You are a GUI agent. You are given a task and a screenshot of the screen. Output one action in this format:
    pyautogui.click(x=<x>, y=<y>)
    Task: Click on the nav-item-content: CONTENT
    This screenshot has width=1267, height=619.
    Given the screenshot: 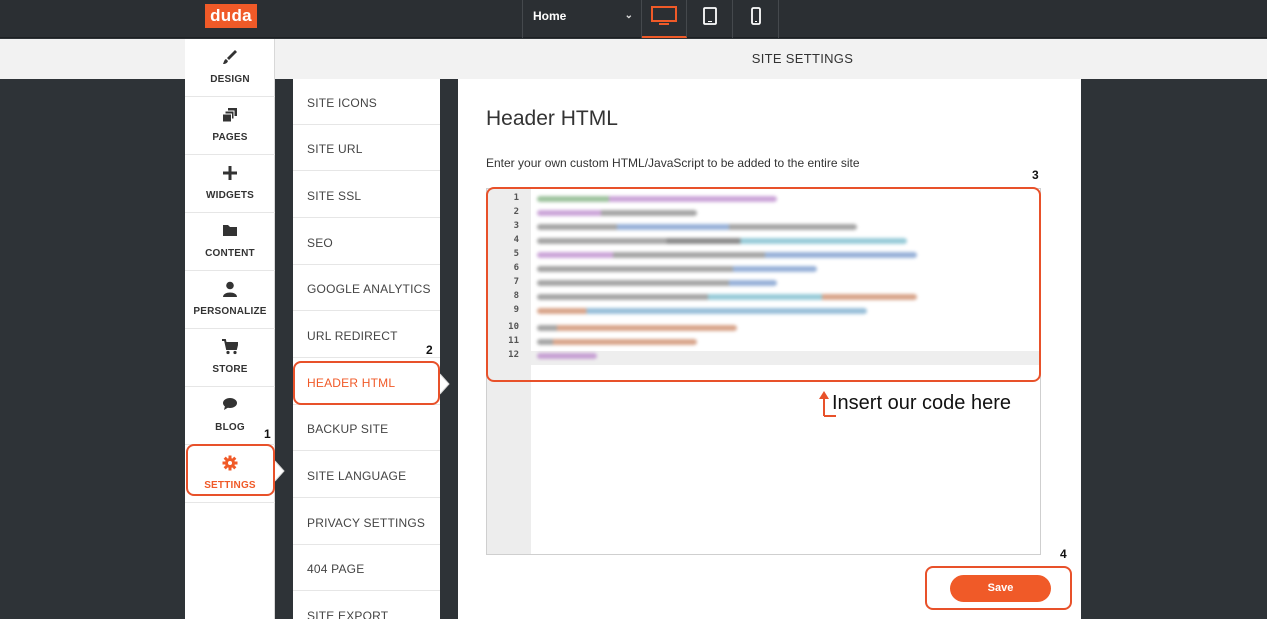 What is the action you would take?
    pyautogui.click(x=230, y=242)
    